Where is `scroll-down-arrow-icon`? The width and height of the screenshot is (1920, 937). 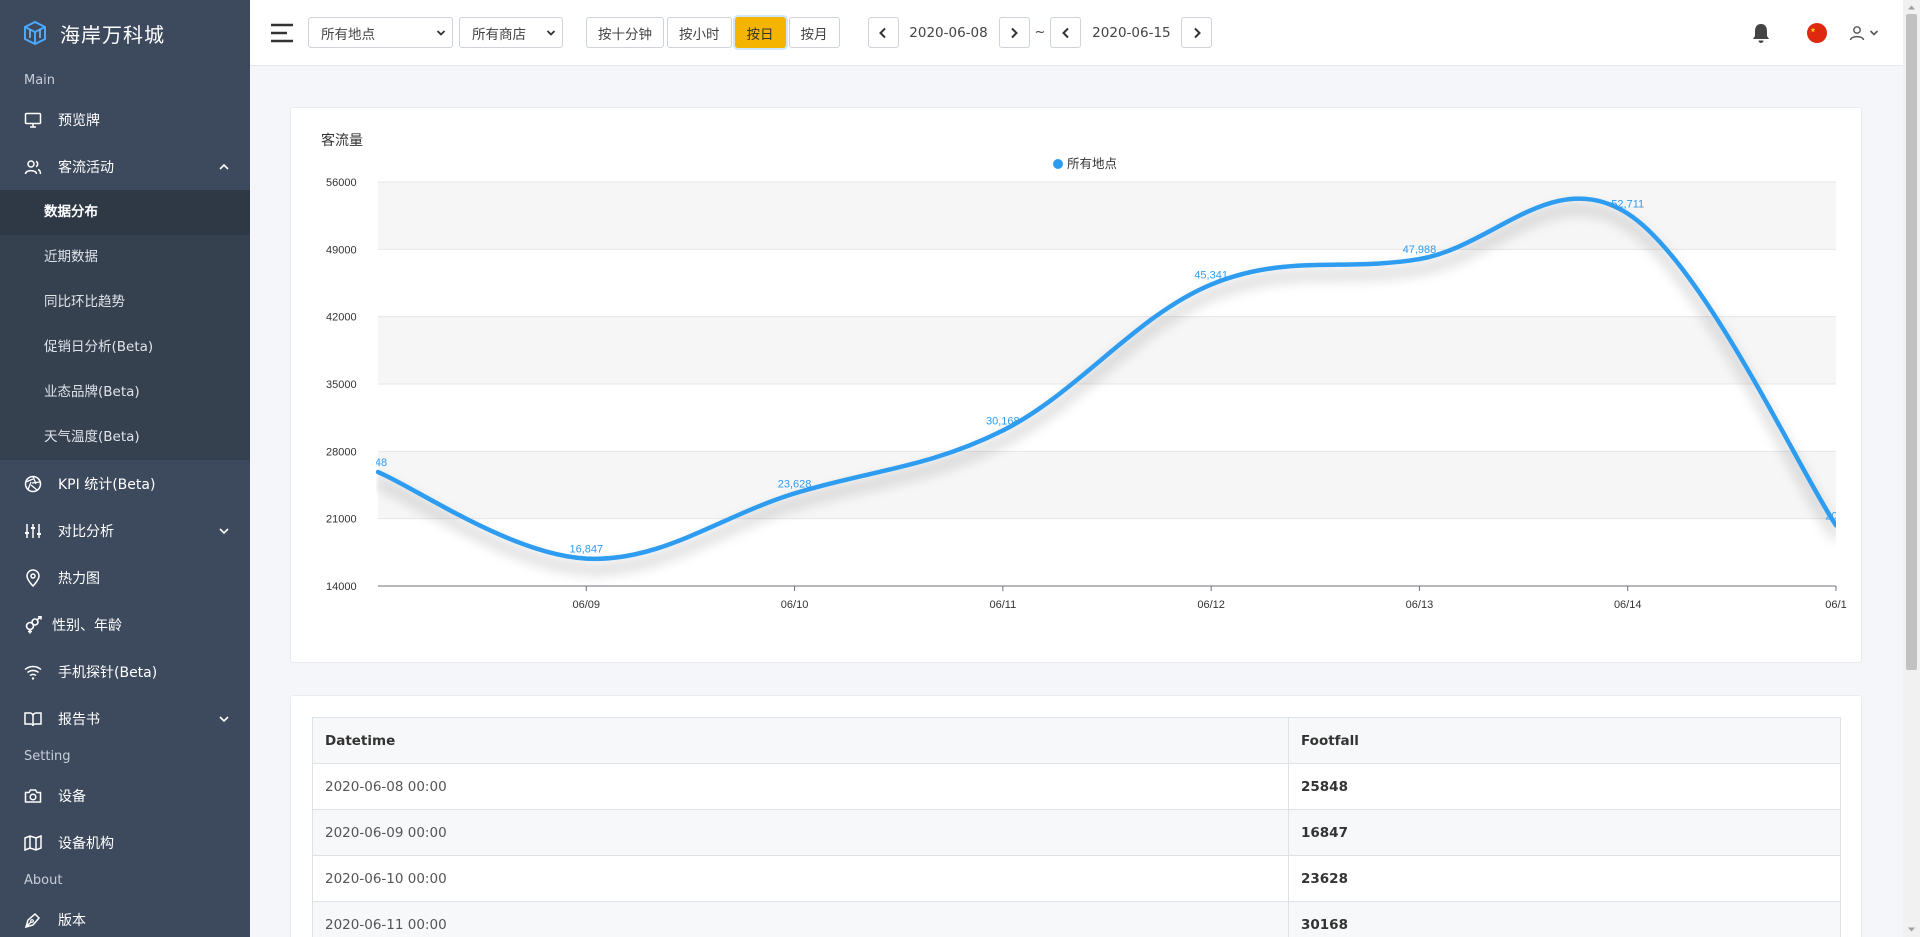
scroll-down-arrow-icon is located at coordinates (1911, 929).